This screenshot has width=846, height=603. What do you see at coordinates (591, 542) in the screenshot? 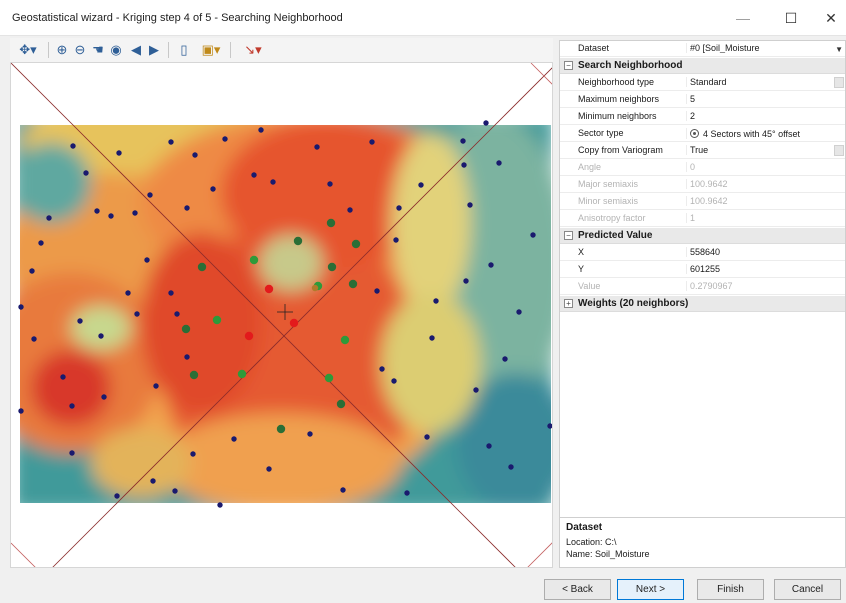
I see `info-location: Location: C:\` at bounding box center [591, 542].